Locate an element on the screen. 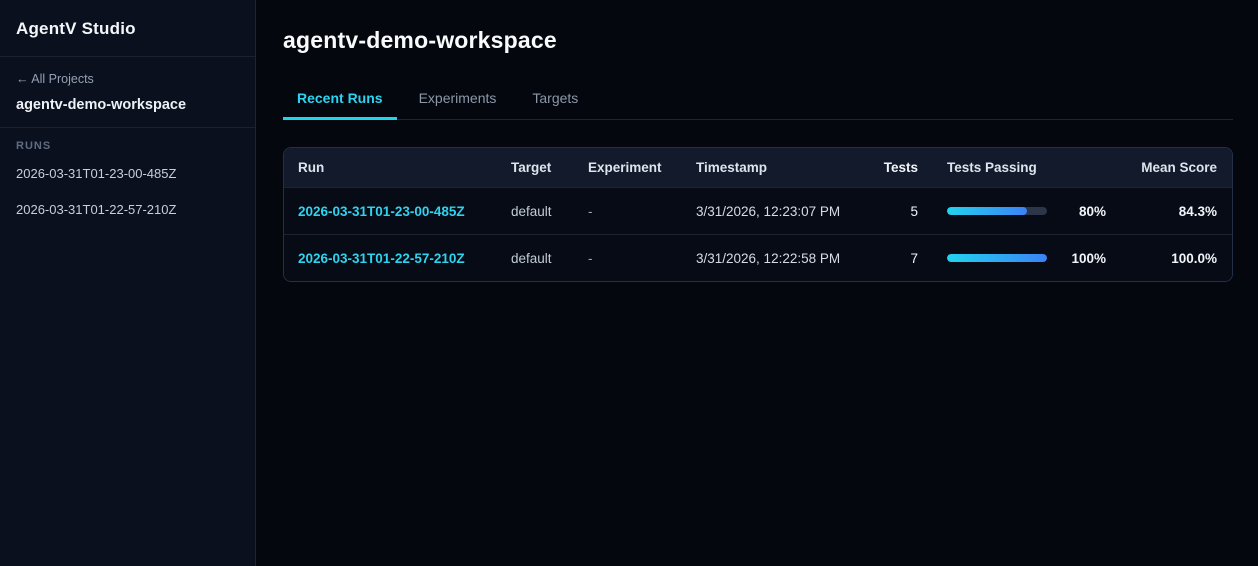  app-title: AgentV Studio is located at coordinates (76, 28).